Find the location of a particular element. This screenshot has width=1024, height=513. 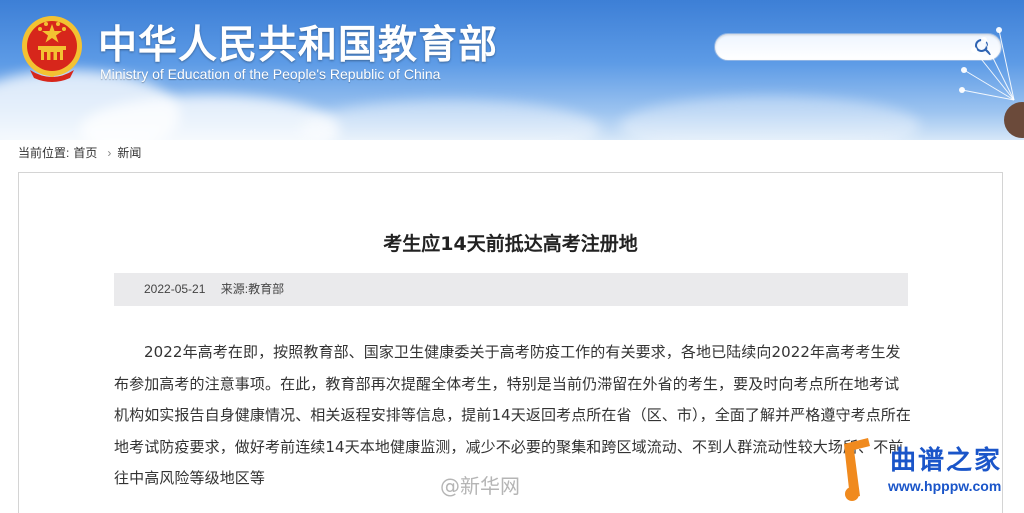

article-title: 考生应14天前抵达高考注册地 is located at coordinates (510, 244).